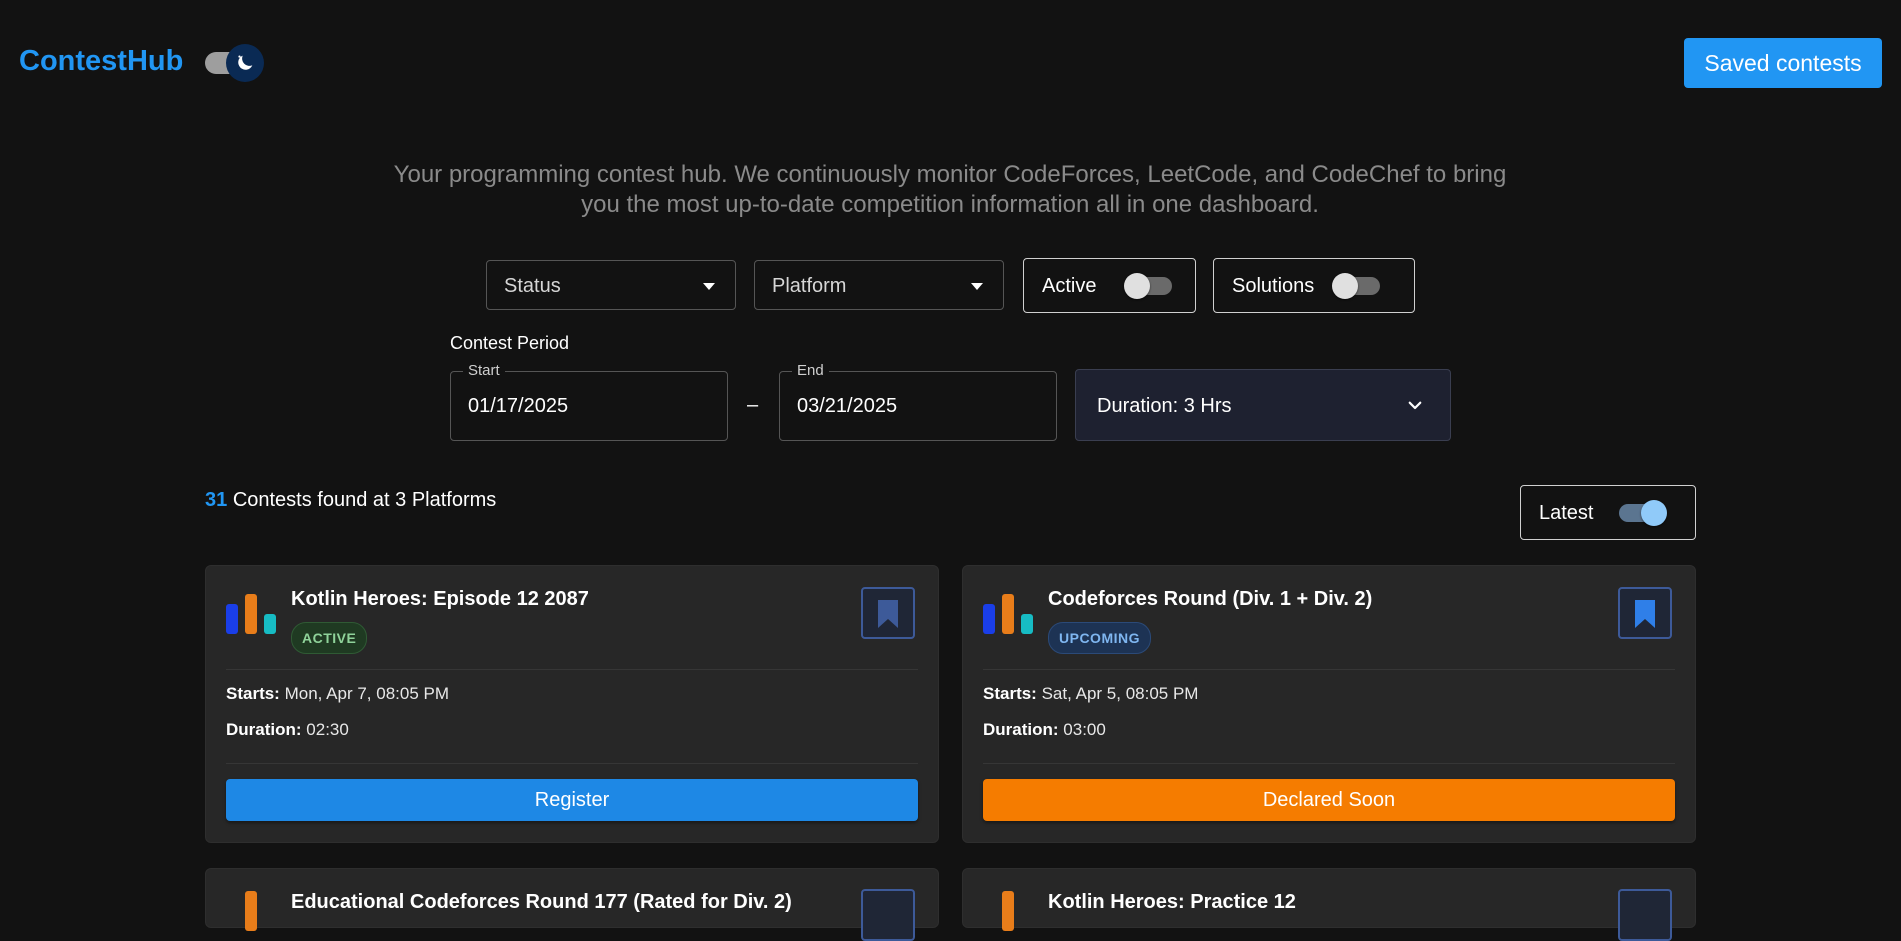 Image resolution: width=1901 pixels, height=941 pixels. I want to click on start-date-caption: Start, so click(484, 370).